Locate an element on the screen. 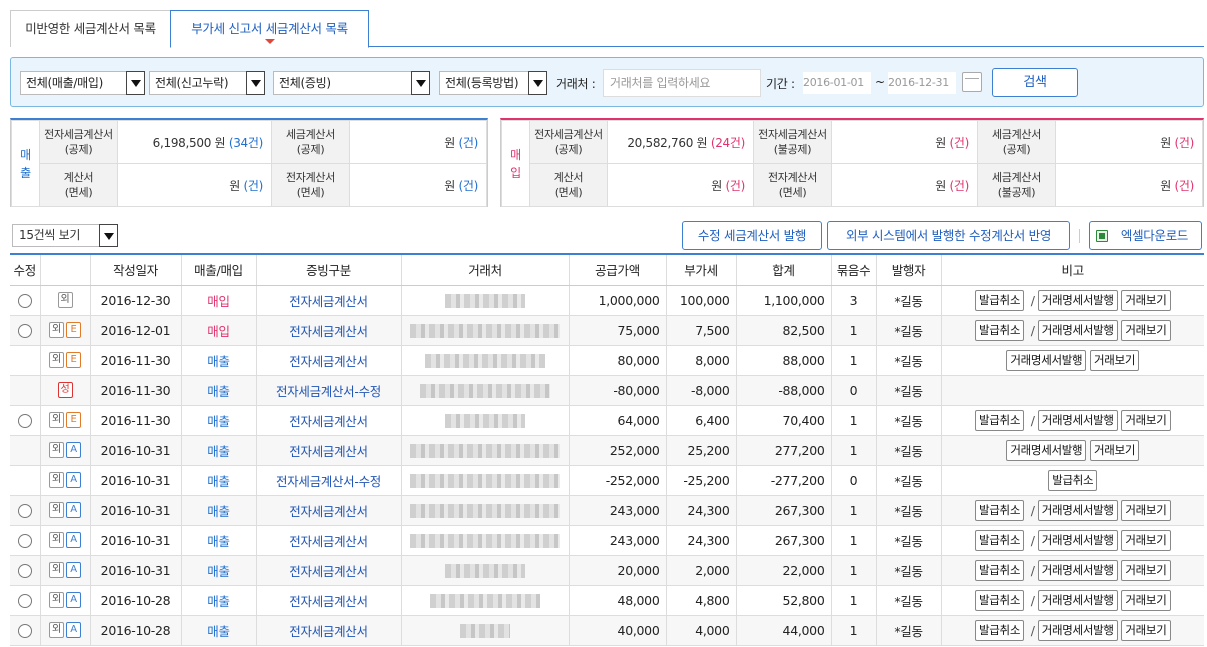 The width and height of the screenshot is (1207, 647). summary-value: 원 (건) is located at coordinates (194, 185).